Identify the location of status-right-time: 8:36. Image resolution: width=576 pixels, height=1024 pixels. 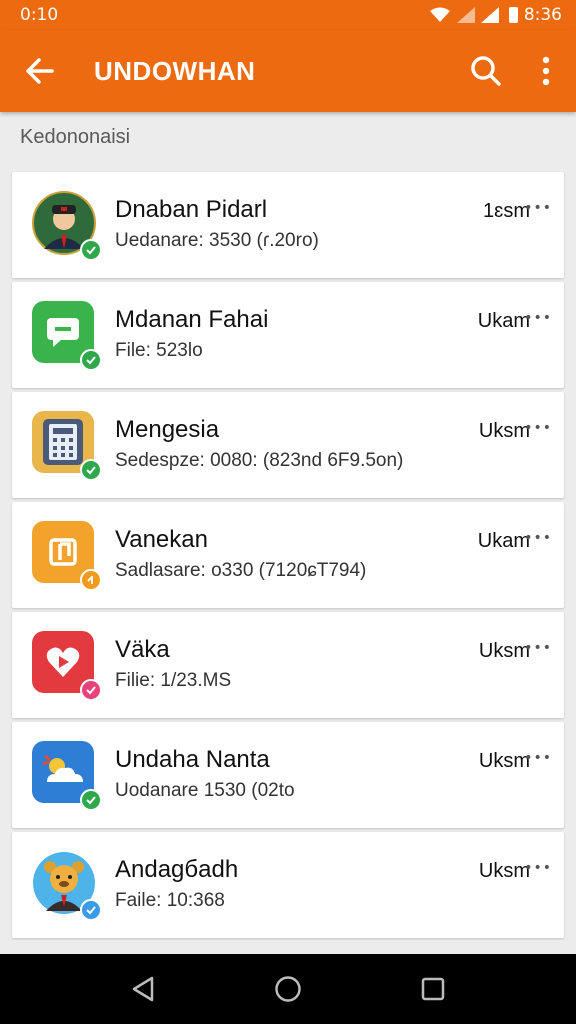
(542, 15).